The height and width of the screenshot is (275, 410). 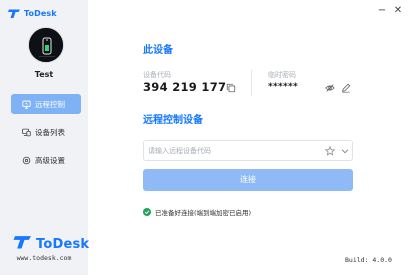 What do you see at coordinates (282, 75) in the screenshot?
I see `temp-password-label: 临时密码` at bounding box center [282, 75].